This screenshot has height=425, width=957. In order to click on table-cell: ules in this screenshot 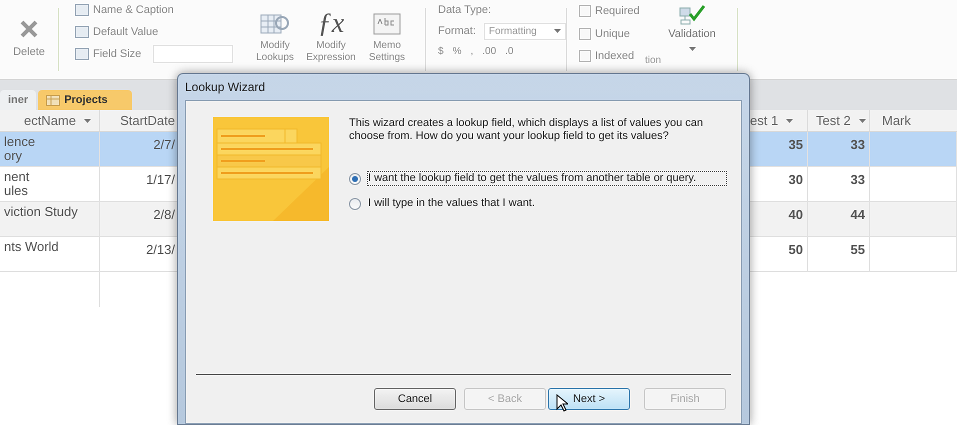, I will do `click(16, 191)`.